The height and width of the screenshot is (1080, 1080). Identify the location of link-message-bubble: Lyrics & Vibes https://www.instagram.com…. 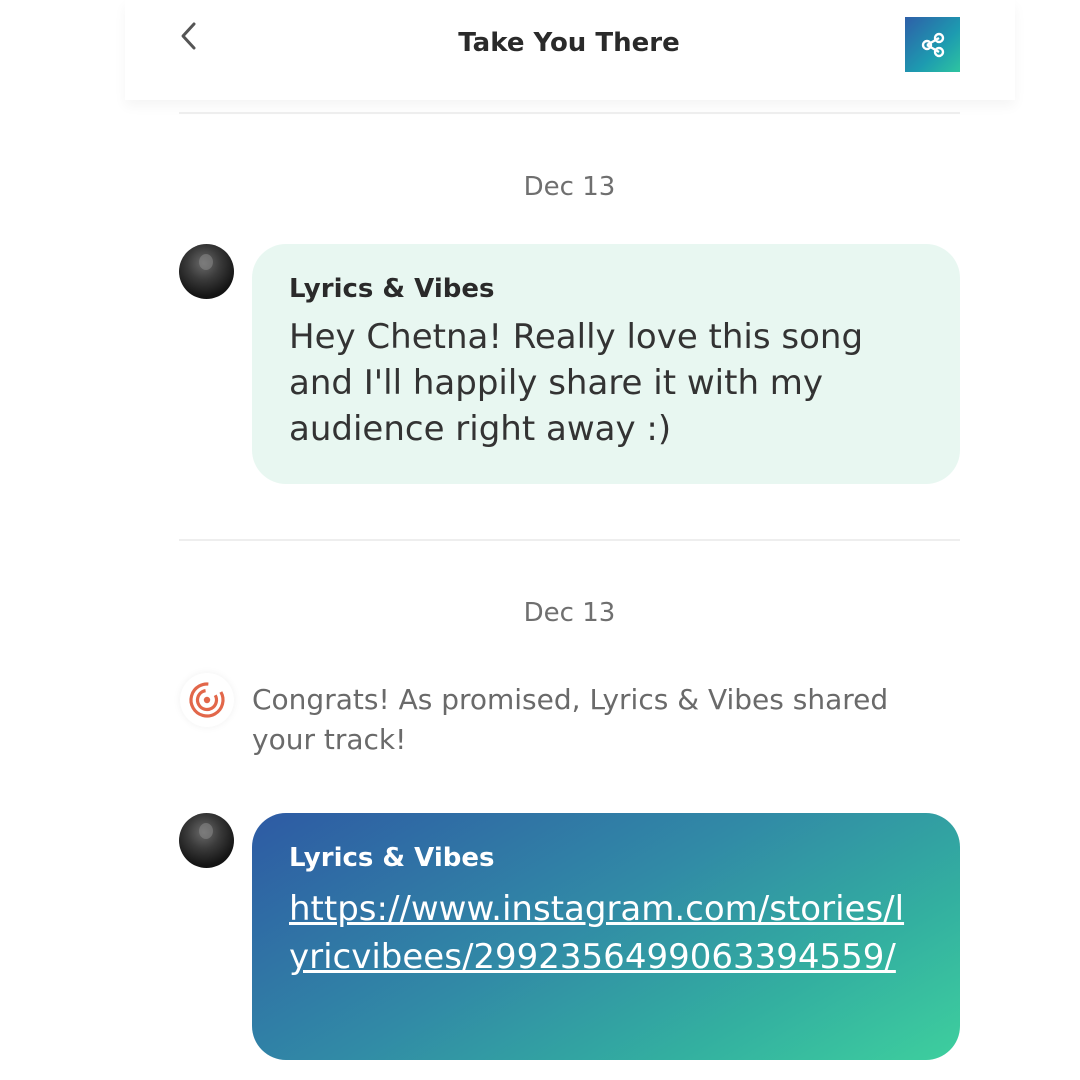
(606, 936).